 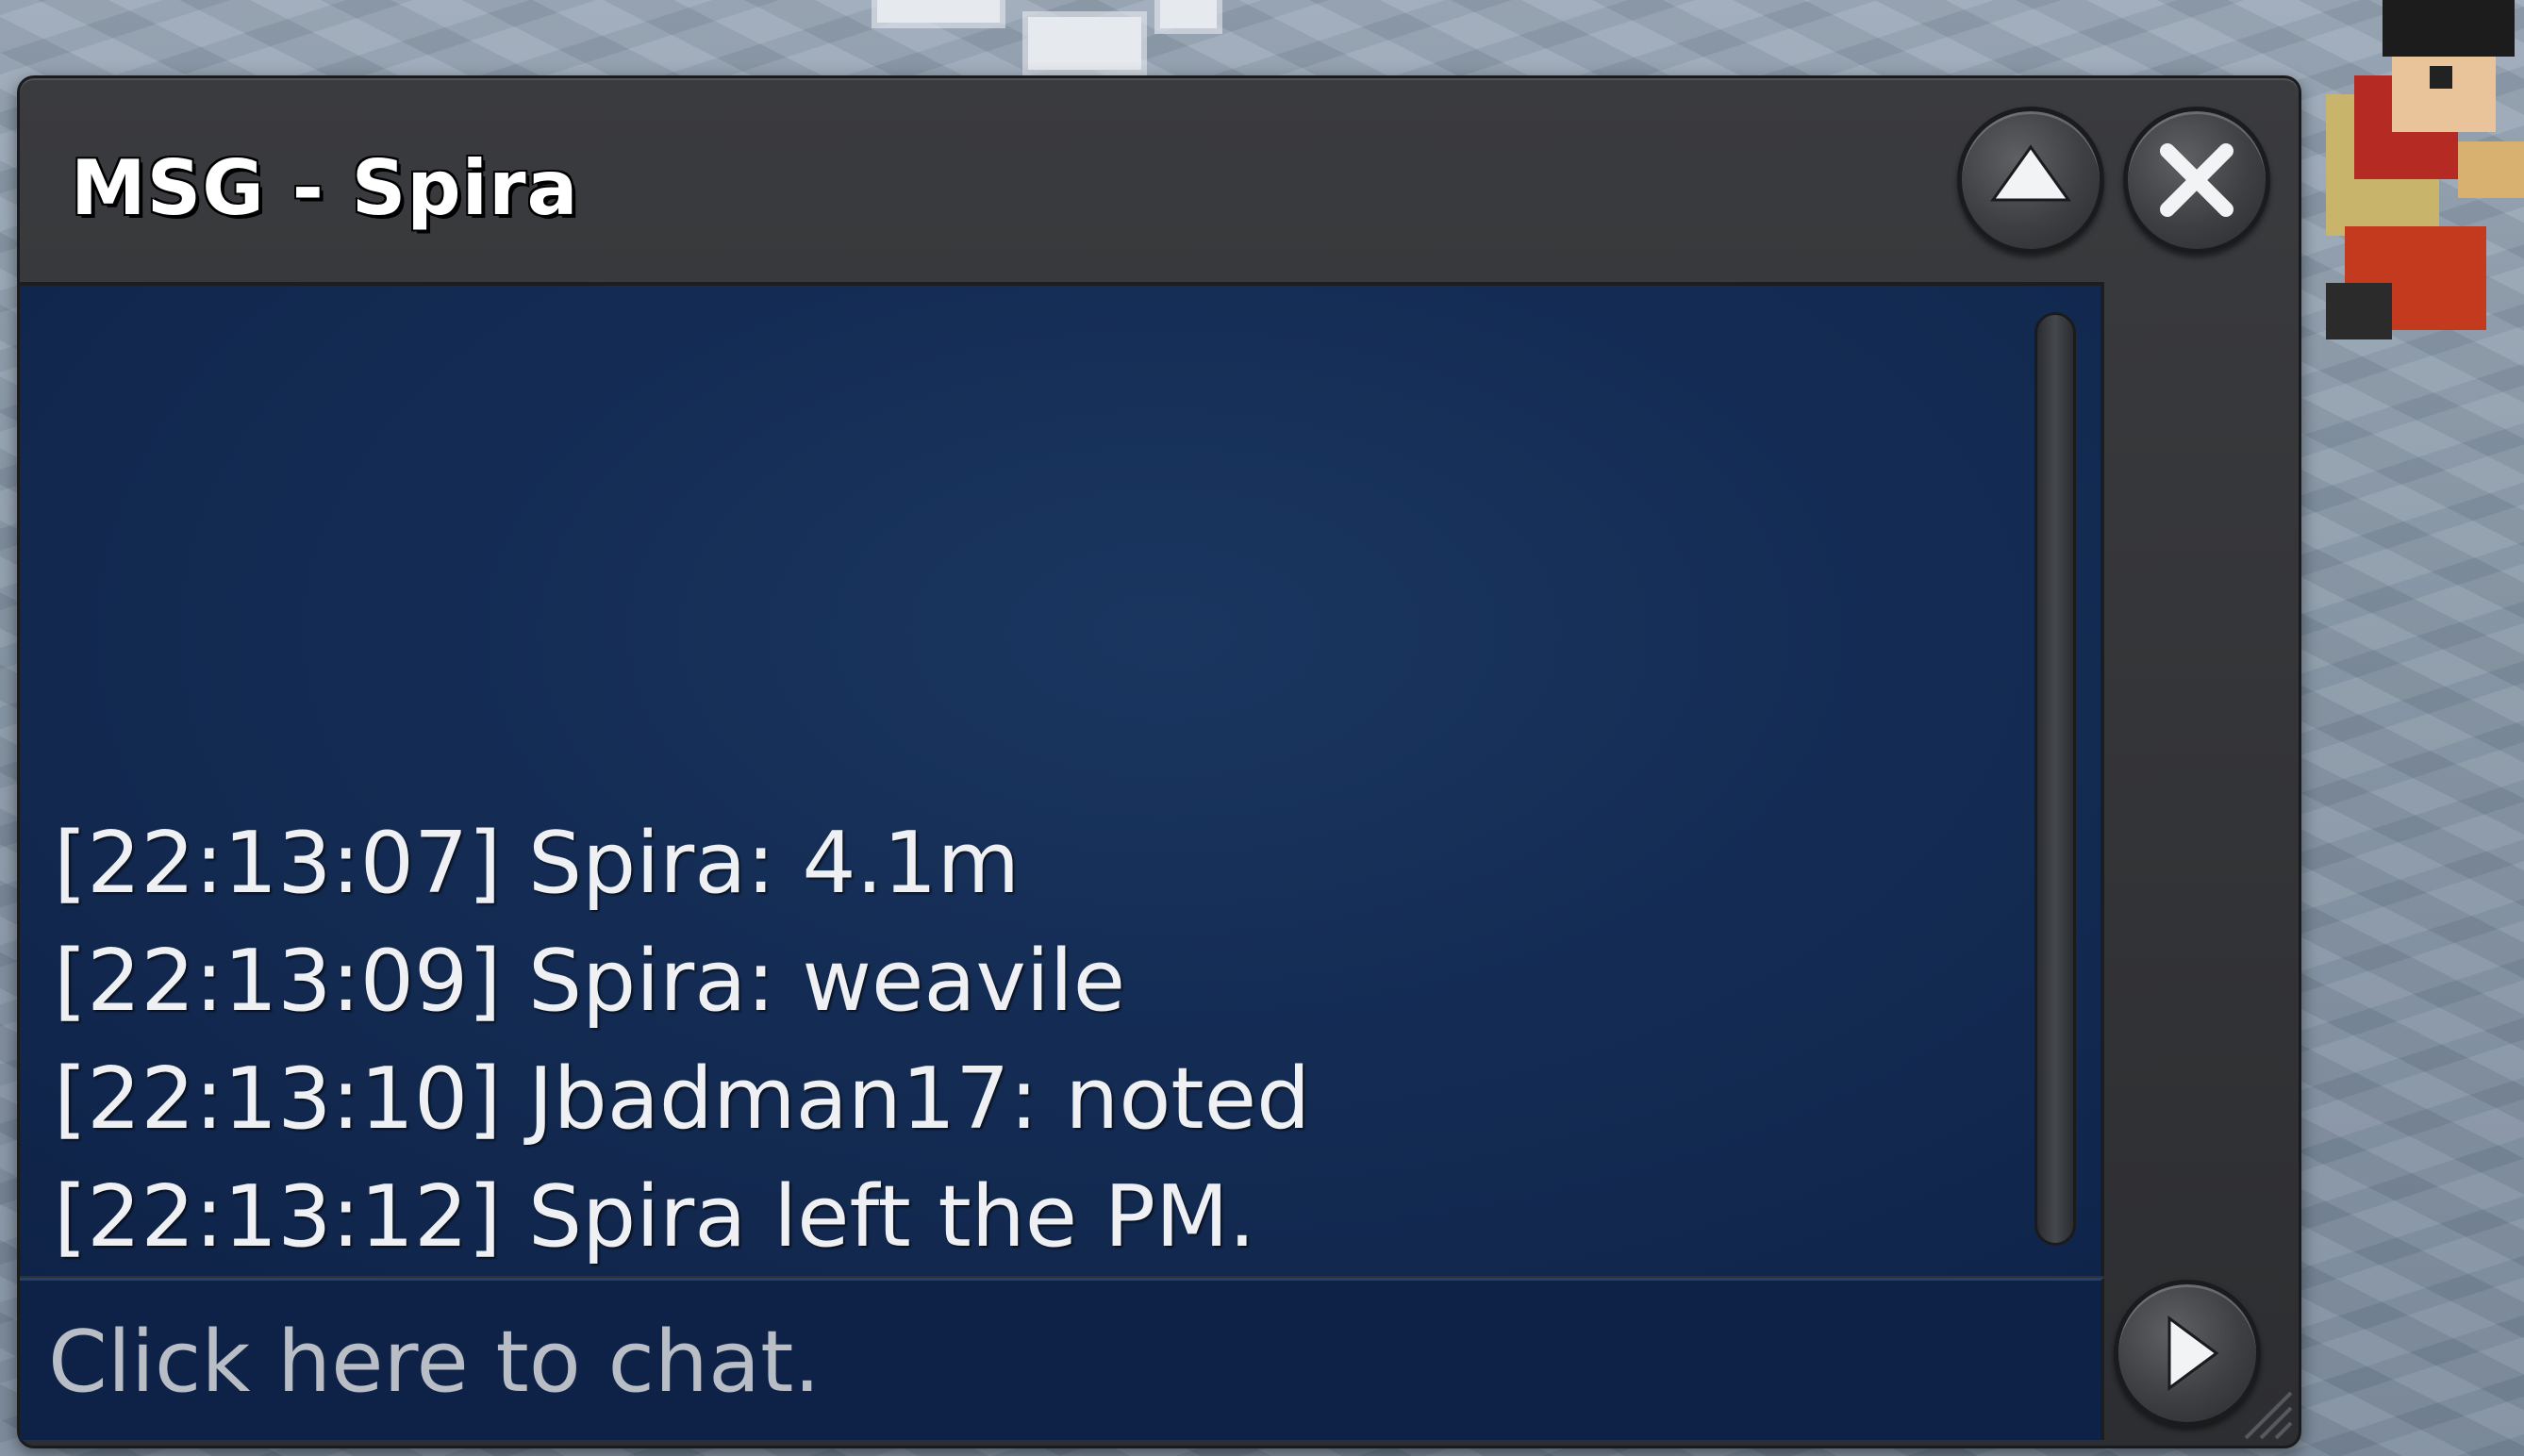 What do you see at coordinates (1062, 182) in the screenshot?
I see `window-titlebar: MSG - Spira` at bounding box center [1062, 182].